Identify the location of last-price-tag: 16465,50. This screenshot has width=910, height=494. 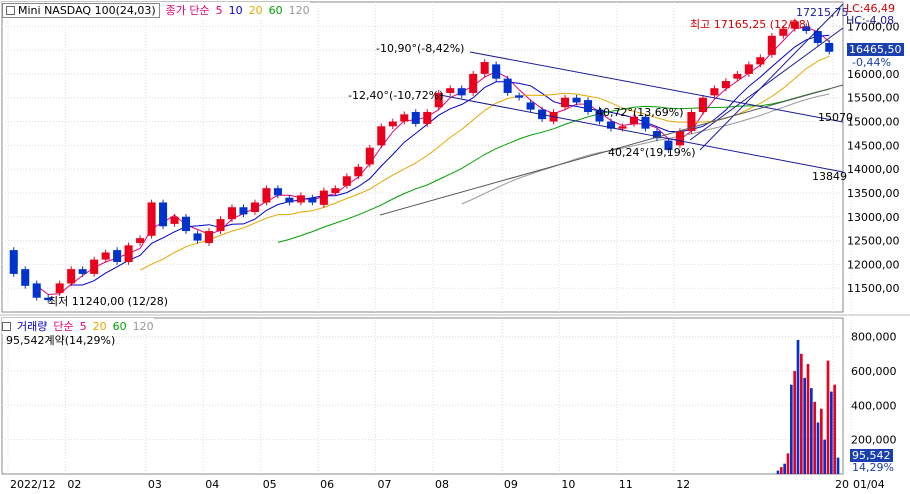
(875, 49).